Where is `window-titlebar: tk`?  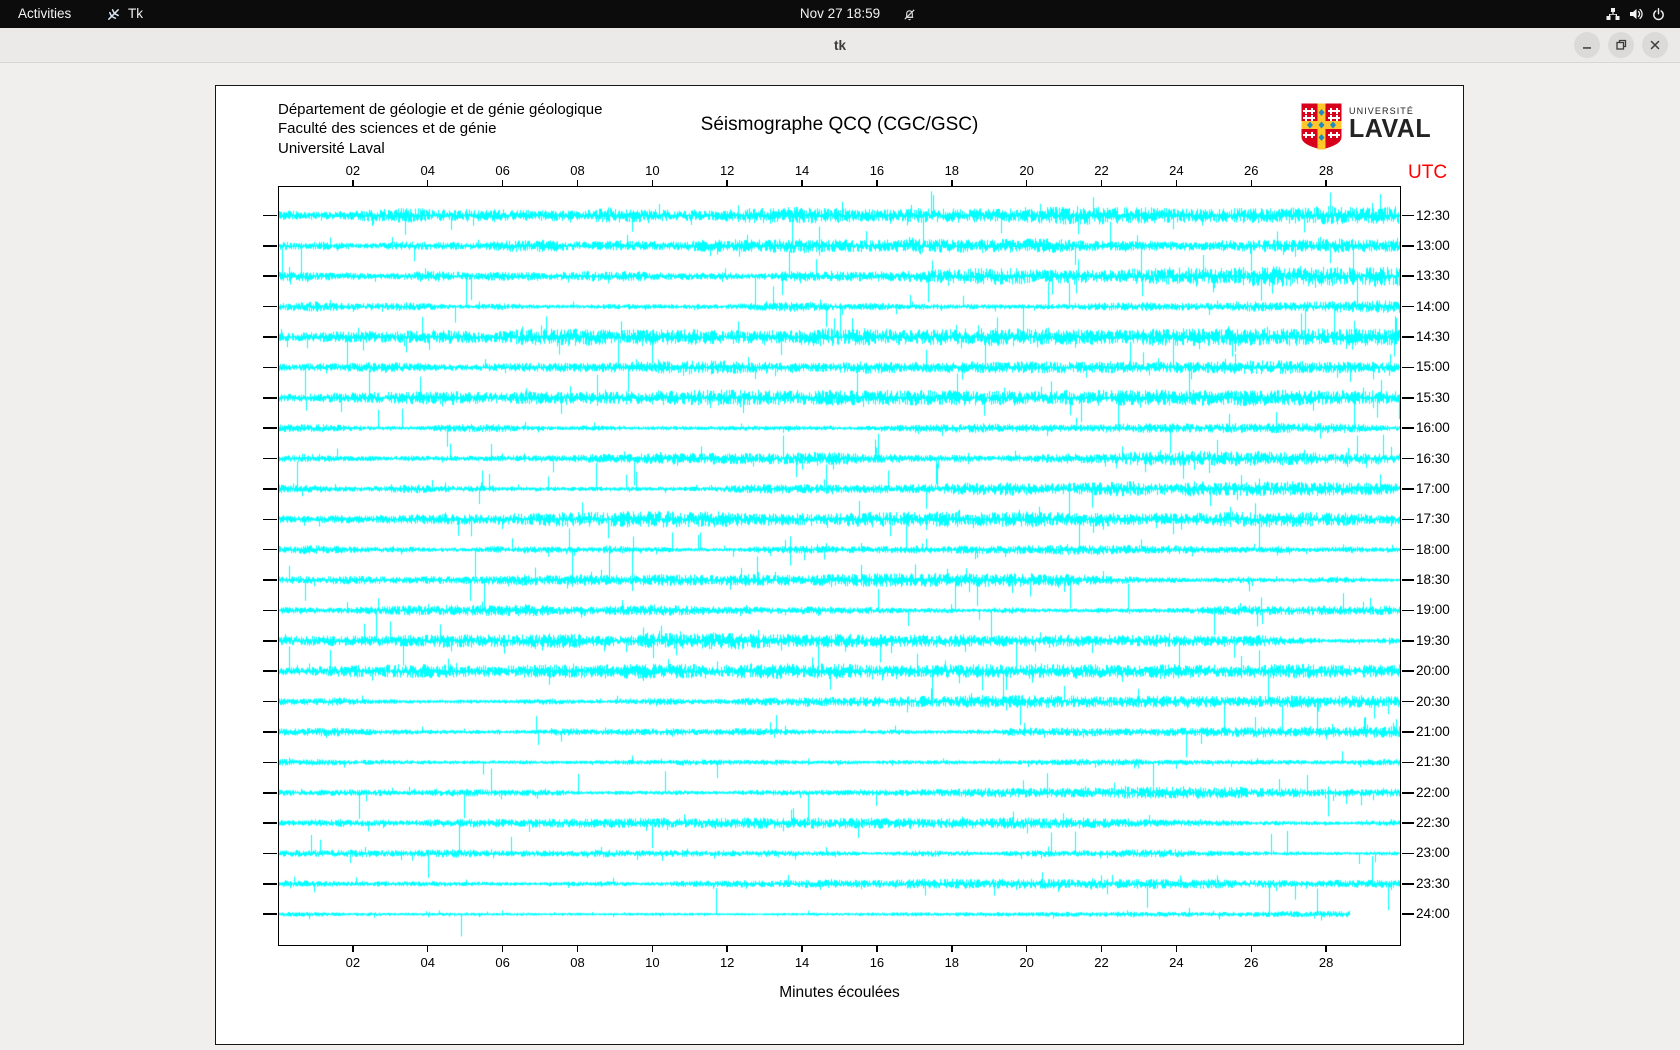 window-titlebar: tk is located at coordinates (840, 45).